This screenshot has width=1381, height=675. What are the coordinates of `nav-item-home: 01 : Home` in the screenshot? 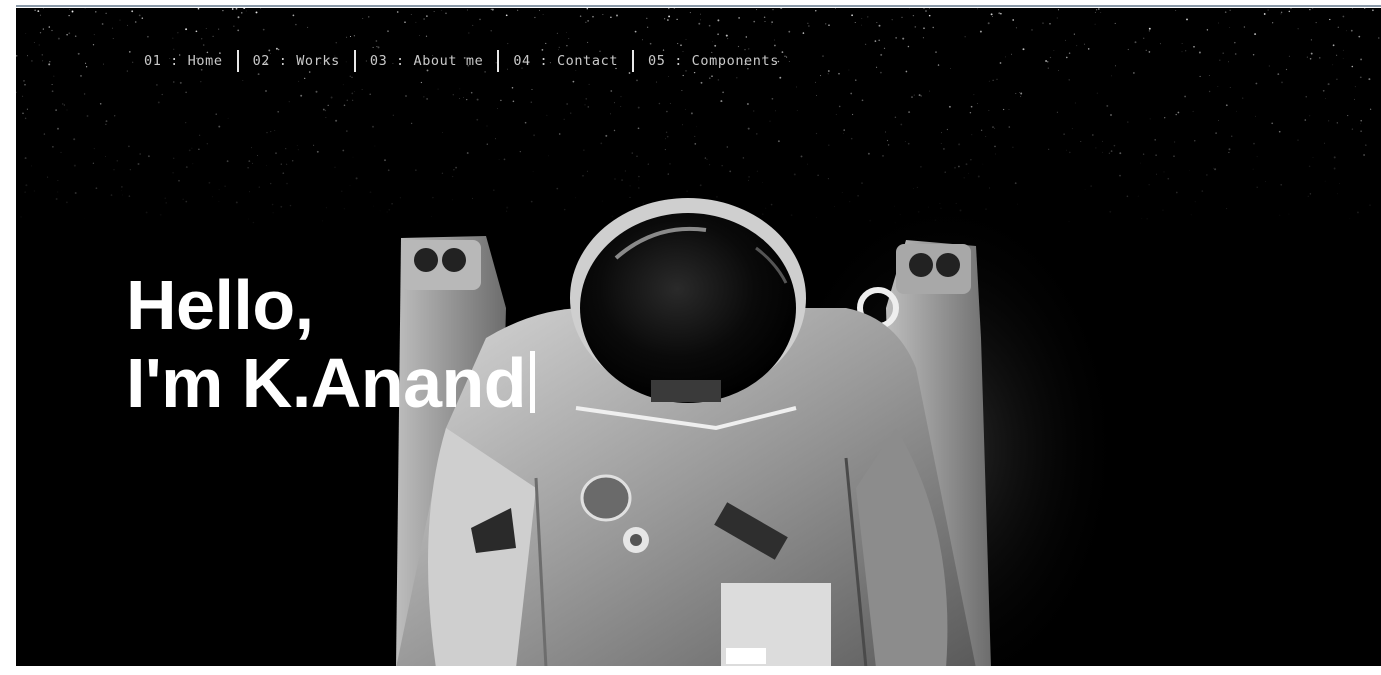 It's located at (190, 61).